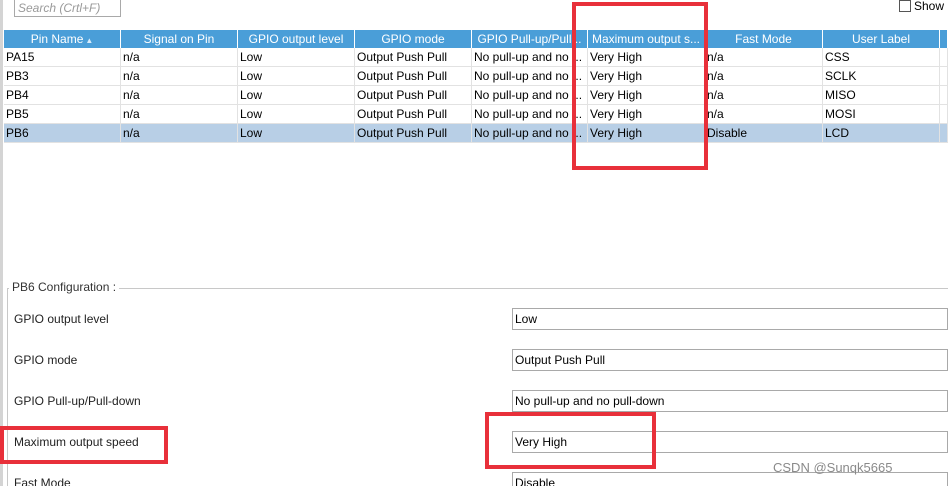 The width and height of the screenshot is (948, 486). What do you see at coordinates (1, 243) in the screenshot?
I see `left-panel-edge` at bounding box center [1, 243].